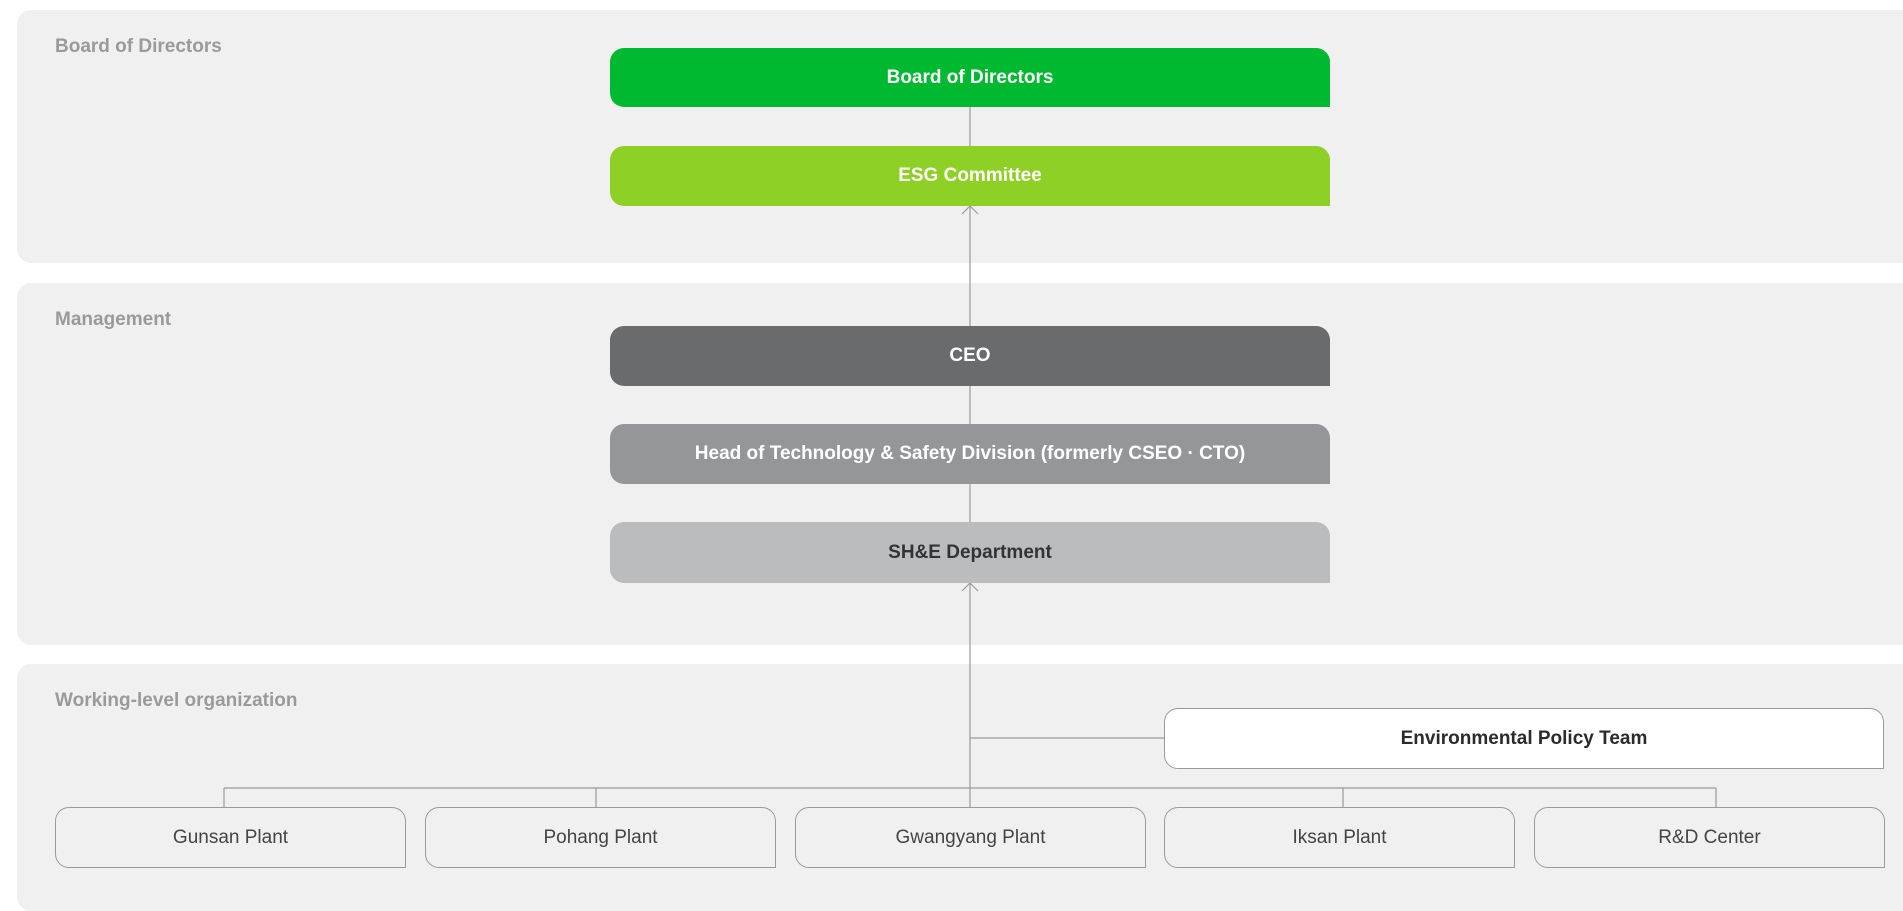 Image resolution: width=1903 pixels, height=911 pixels. What do you see at coordinates (138, 46) in the screenshot?
I see `board-section-title: Board of Directors` at bounding box center [138, 46].